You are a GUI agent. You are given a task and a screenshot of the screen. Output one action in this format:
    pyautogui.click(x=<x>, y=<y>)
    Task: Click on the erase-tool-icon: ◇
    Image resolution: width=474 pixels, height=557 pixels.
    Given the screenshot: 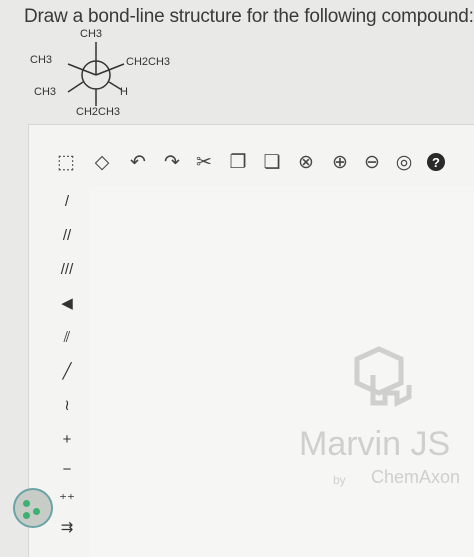 What is the action you would take?
    pyautogui.click(x=102, y=162)
    